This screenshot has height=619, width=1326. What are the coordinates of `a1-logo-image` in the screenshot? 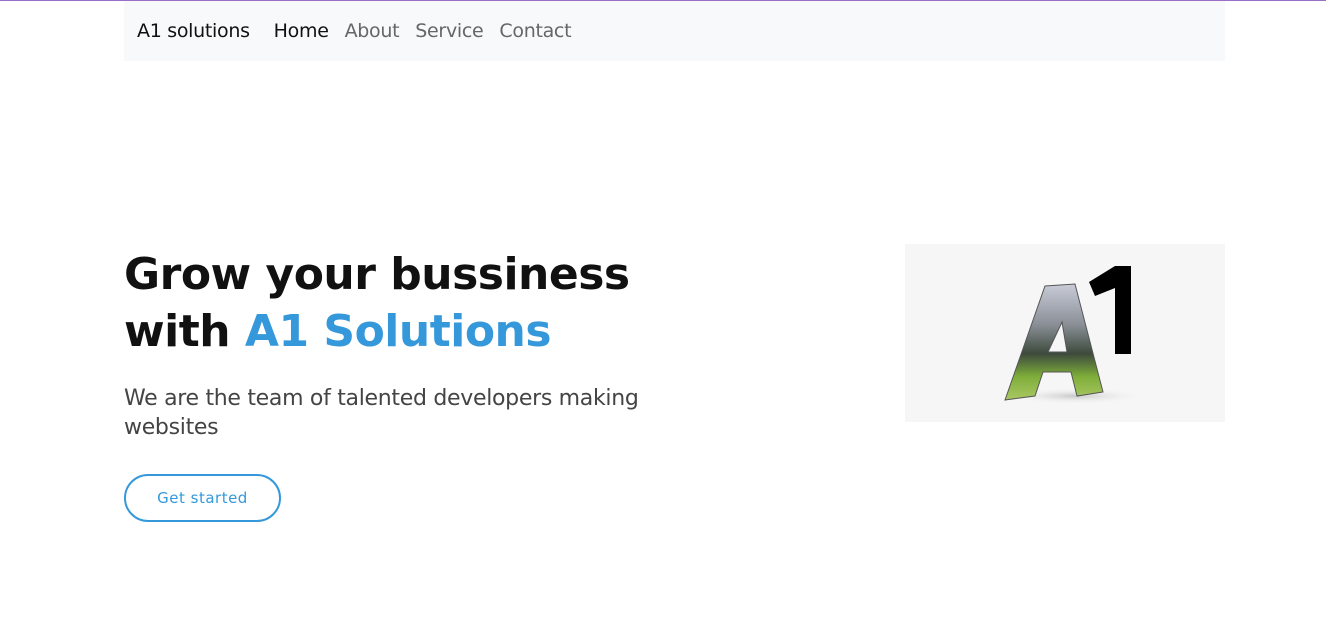 It's located at (1065, 333).